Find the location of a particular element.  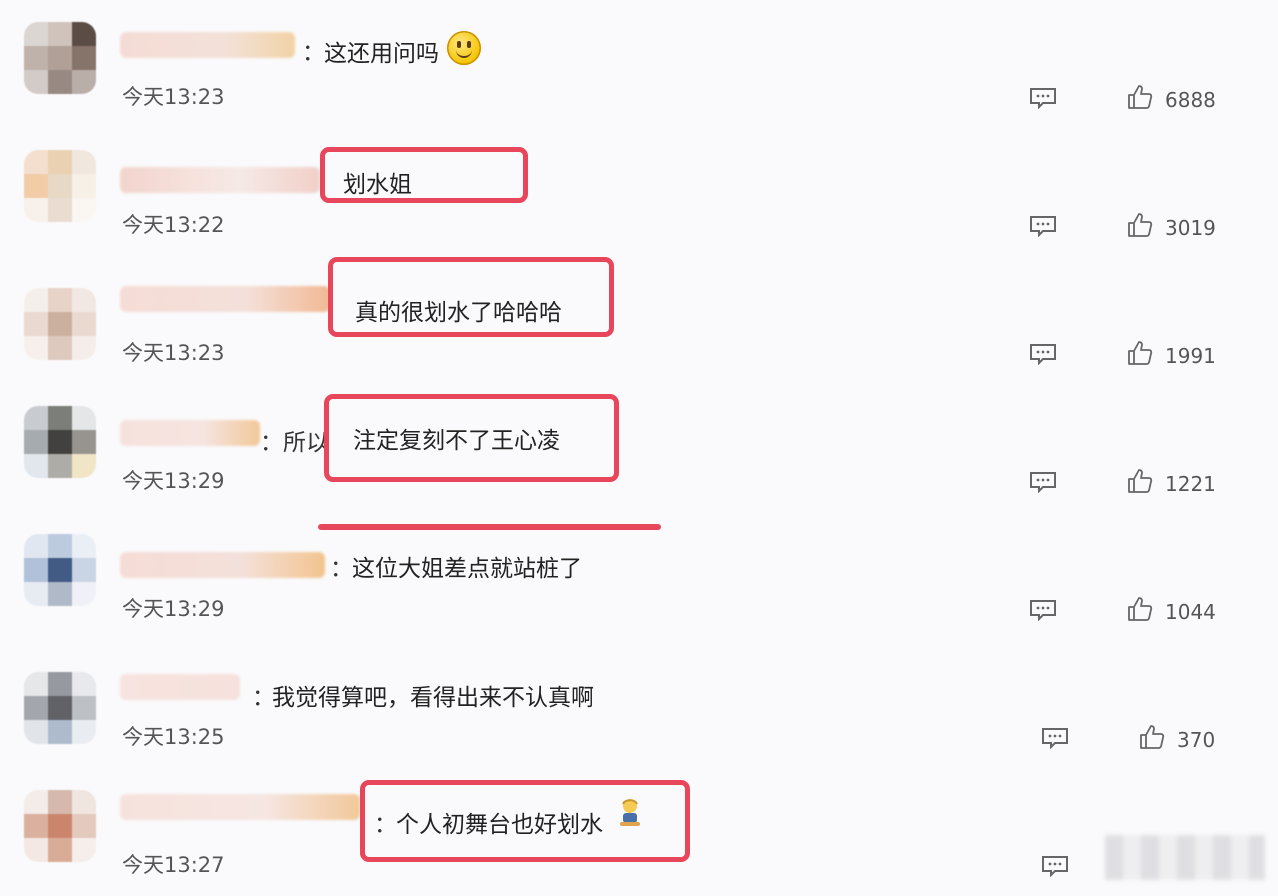

comment-text: 真的很划水了哈哈哈 is located at coordinates (458, 313).